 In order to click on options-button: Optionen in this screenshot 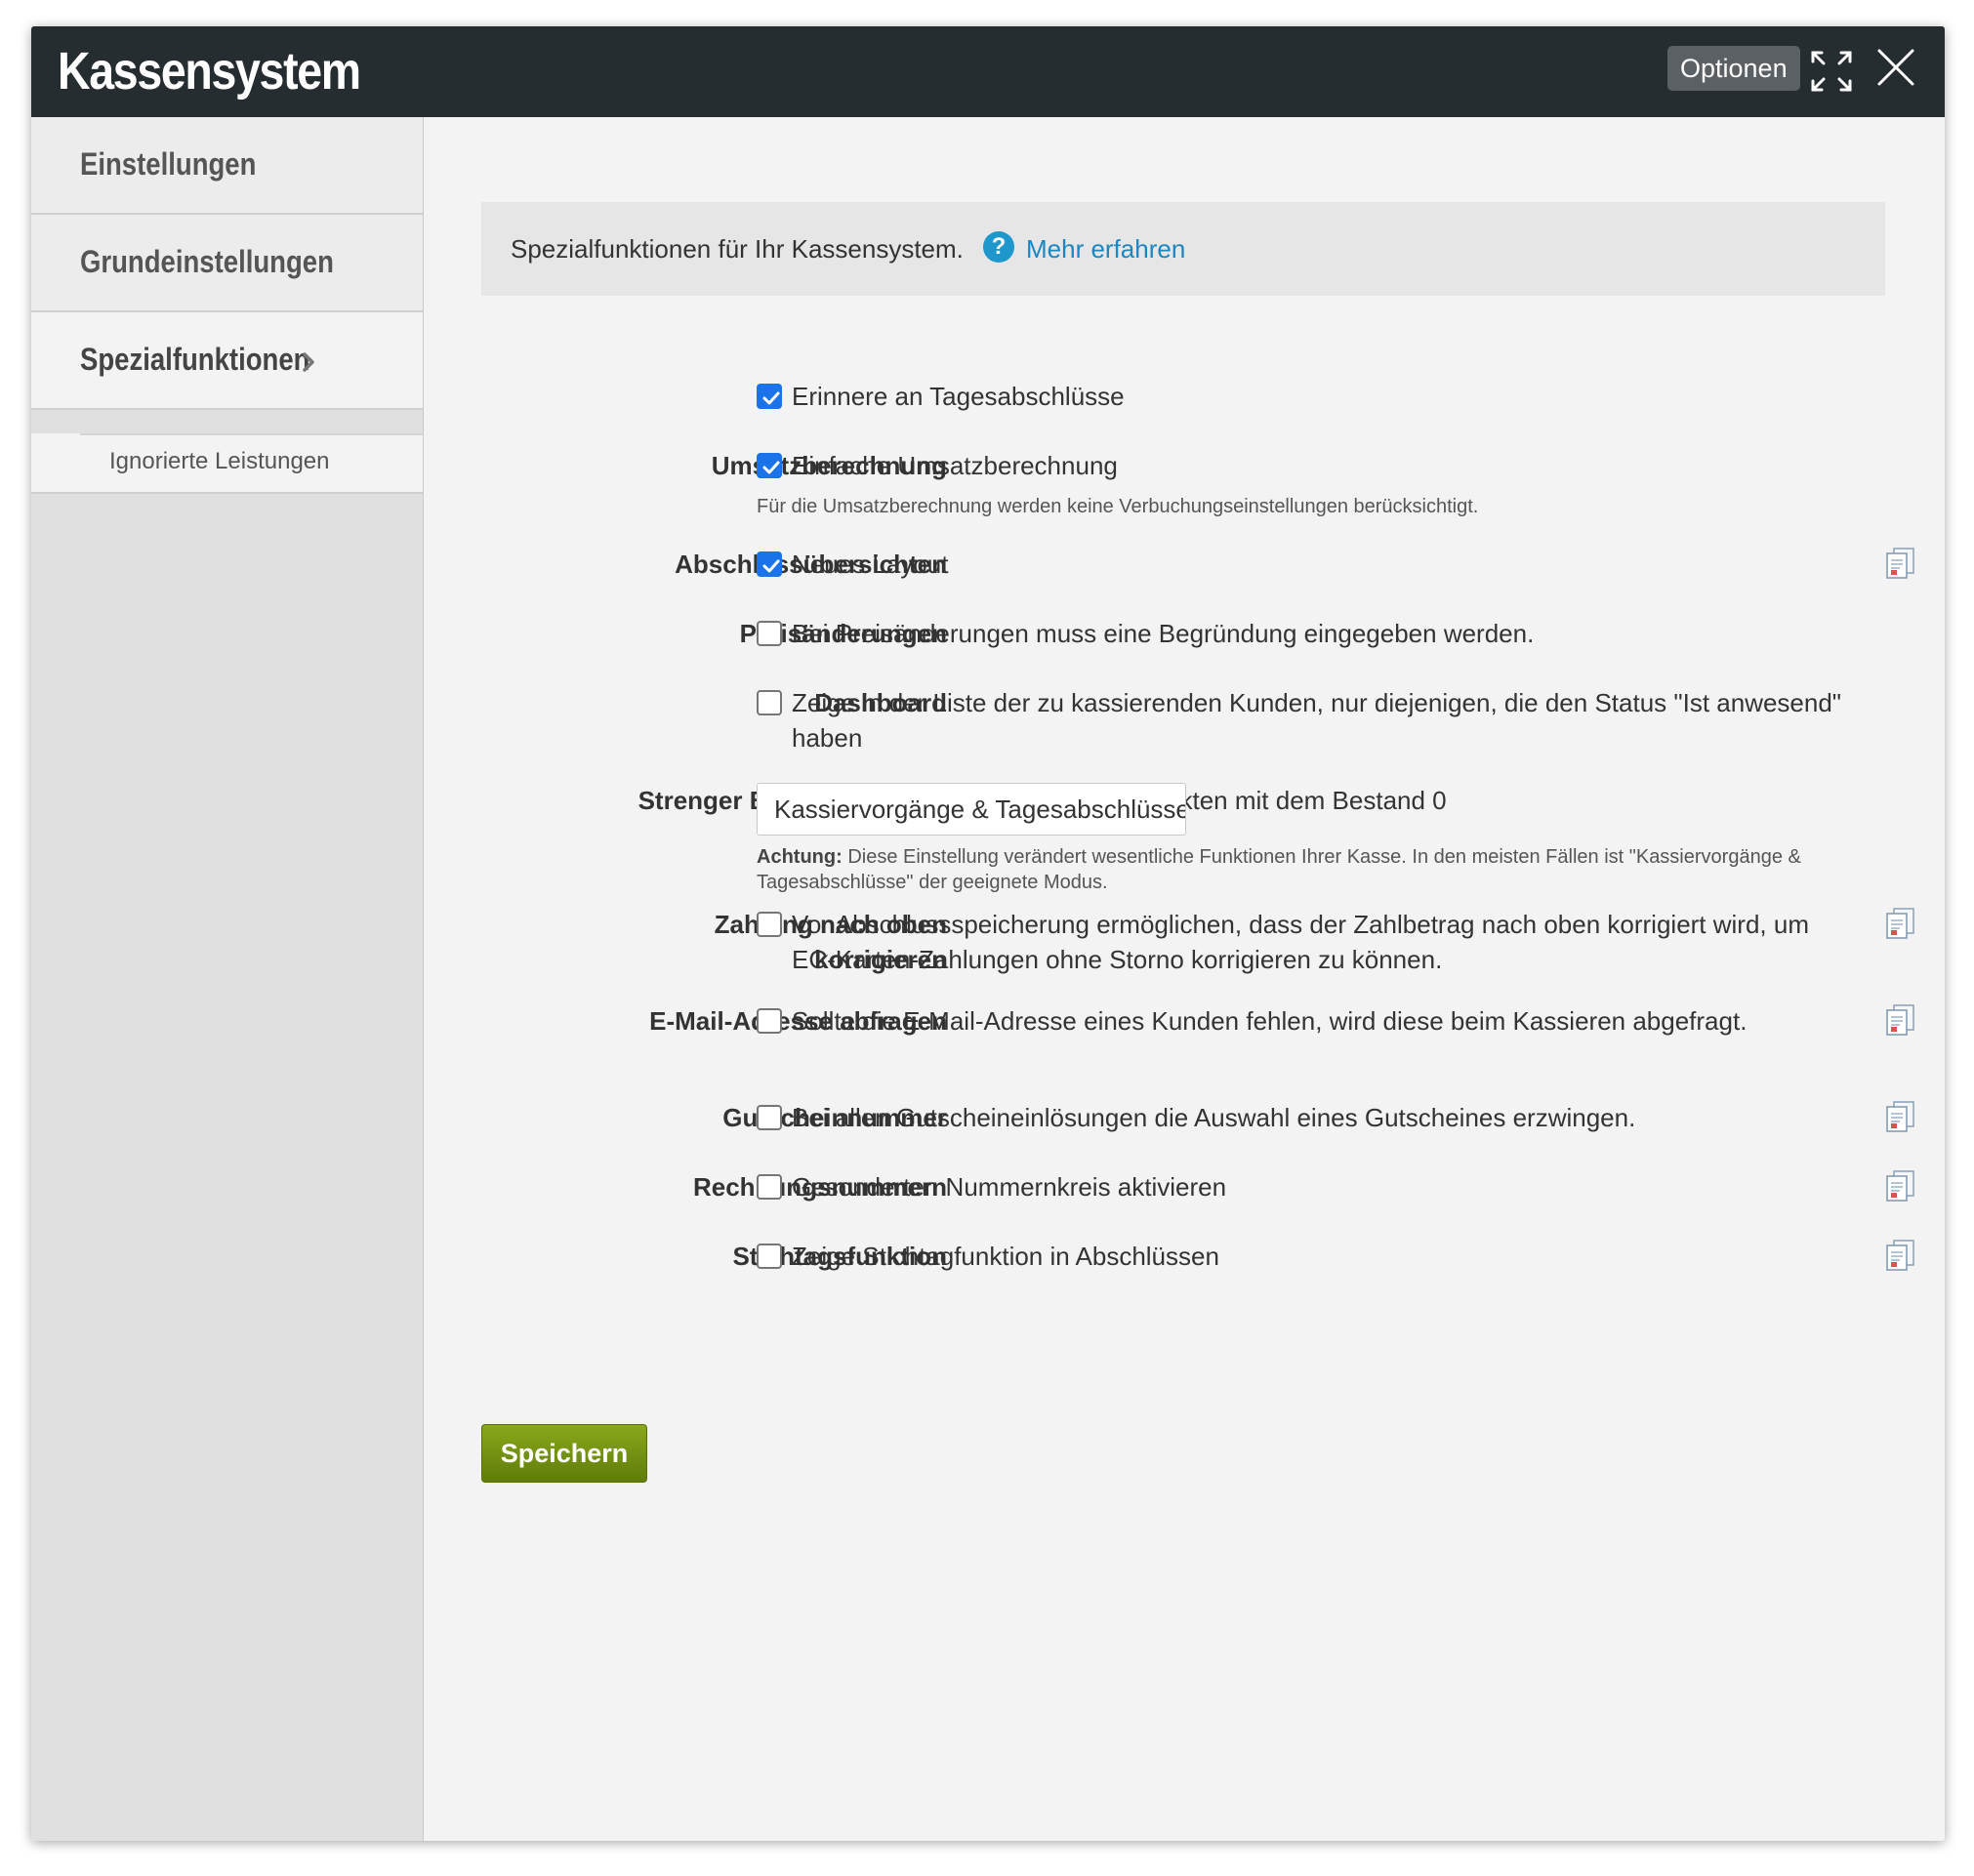, I will do `click(1733, 68)`.